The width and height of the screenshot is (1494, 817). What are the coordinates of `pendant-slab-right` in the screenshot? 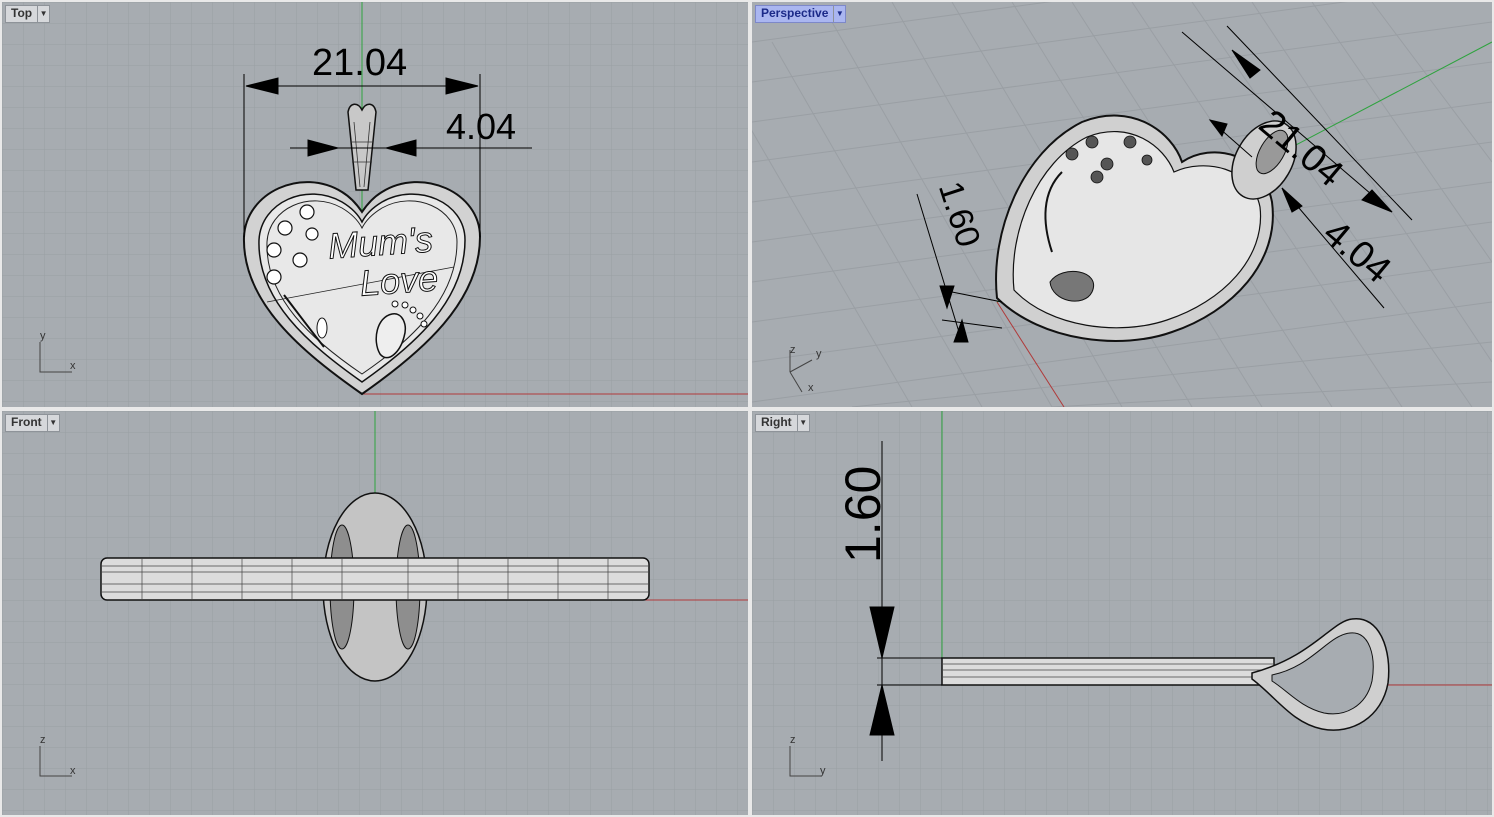 It's located at (1108, 671).